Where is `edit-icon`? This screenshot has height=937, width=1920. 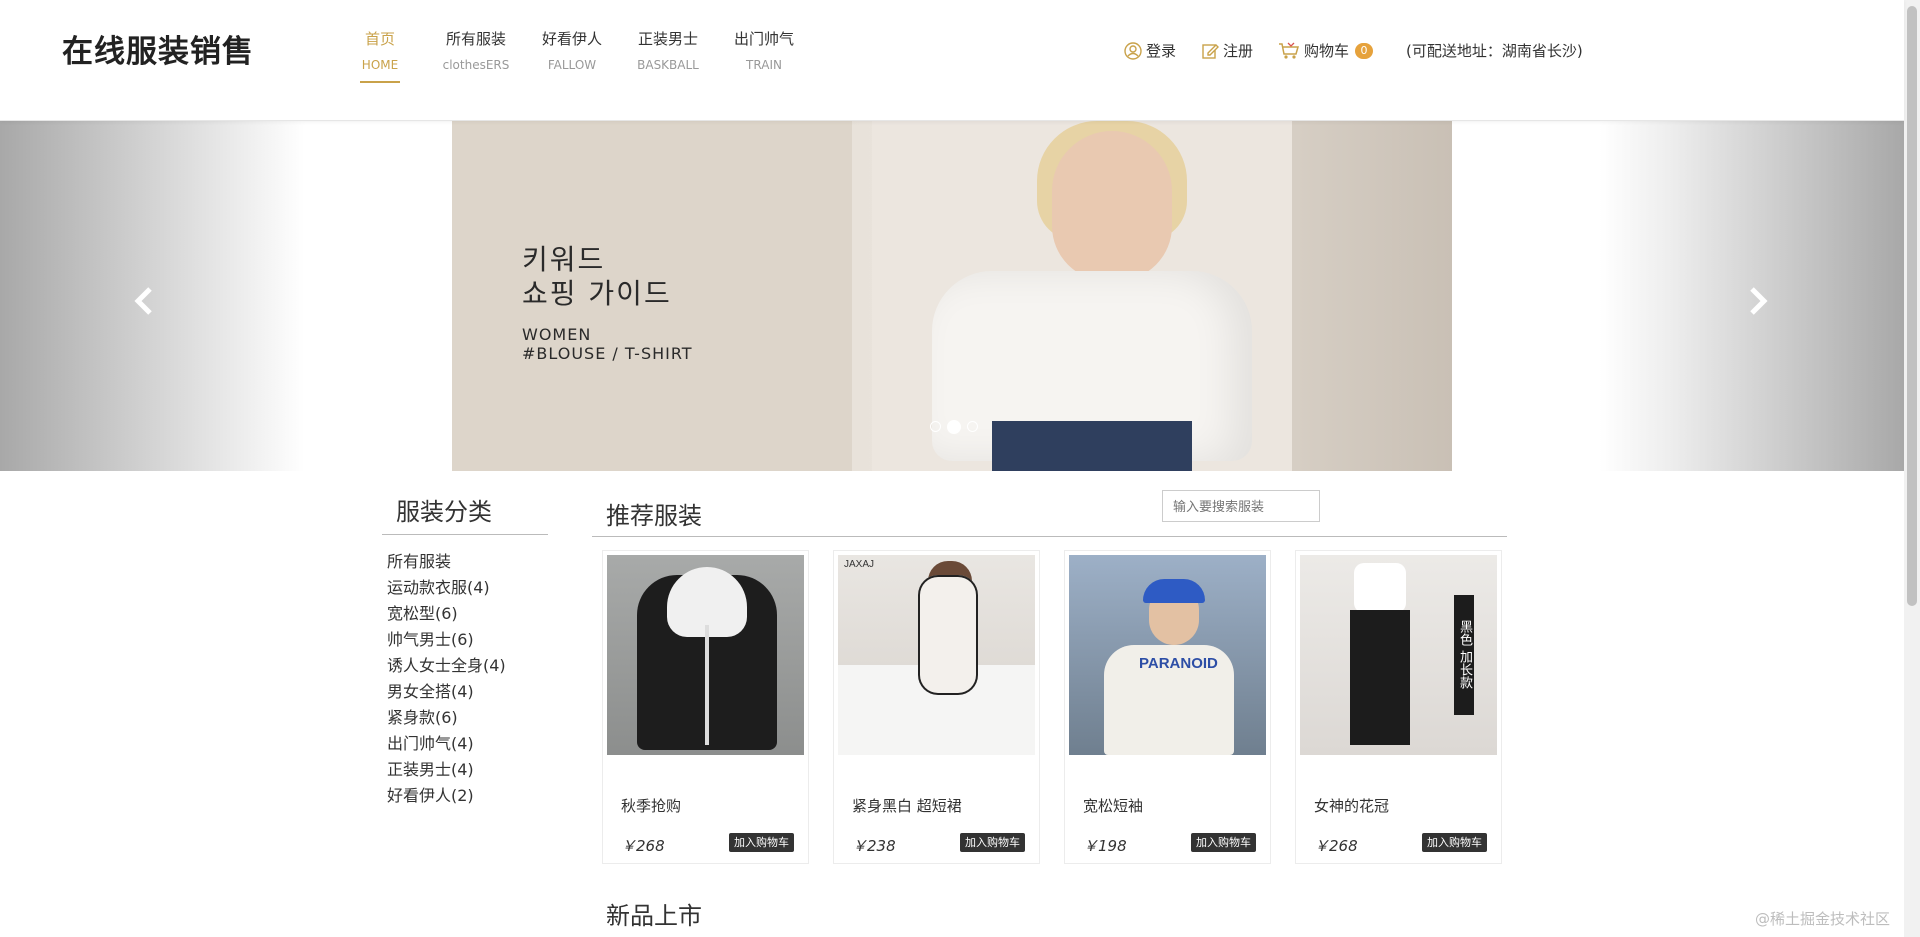 edit-icon is located at coordinates (1211, 51).